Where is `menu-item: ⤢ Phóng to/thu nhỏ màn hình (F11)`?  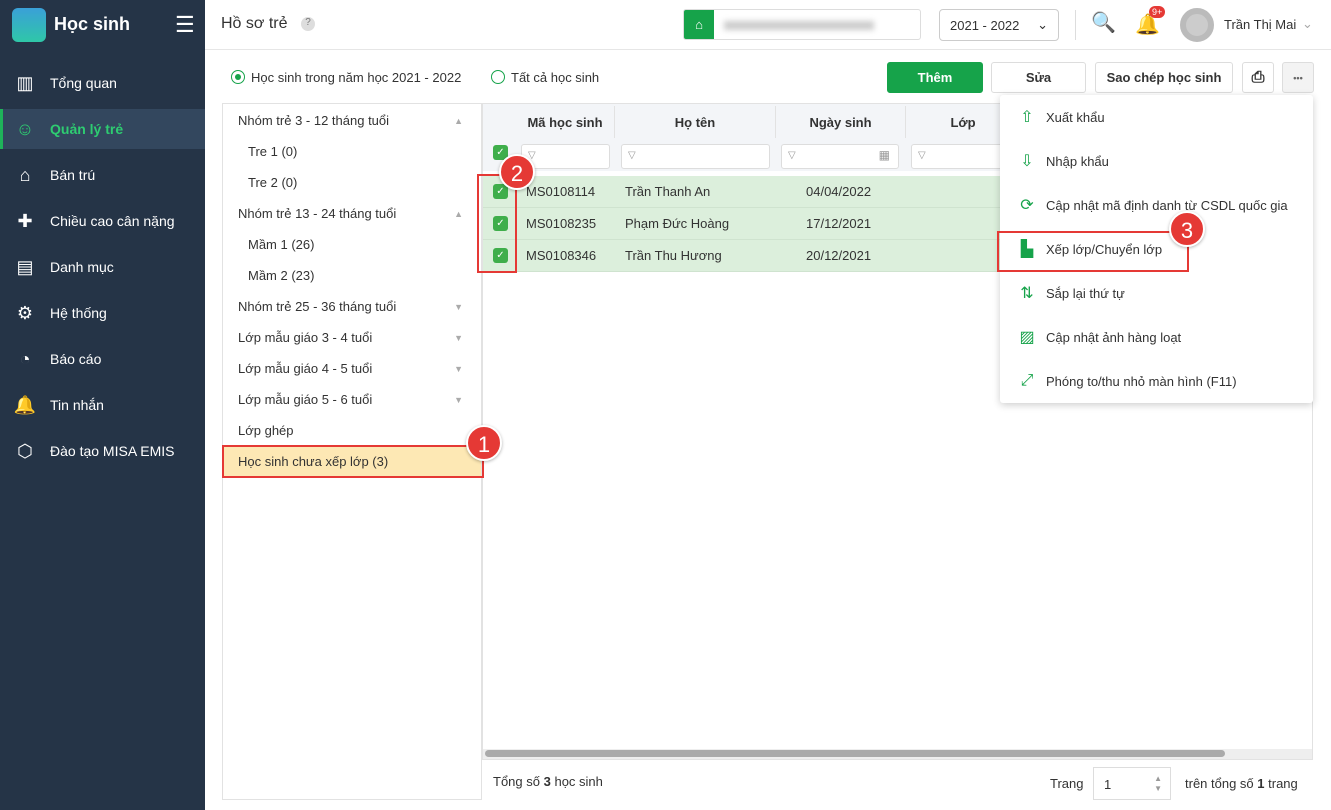
menu-item: ⤢ Phóng to/thu nhỏ màn hình (F11) is located at coordinates (1156, 381).